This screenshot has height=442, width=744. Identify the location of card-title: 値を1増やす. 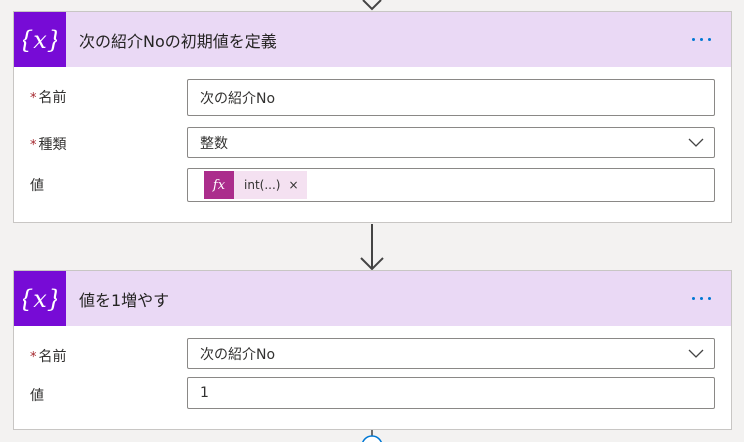
(124, 300).